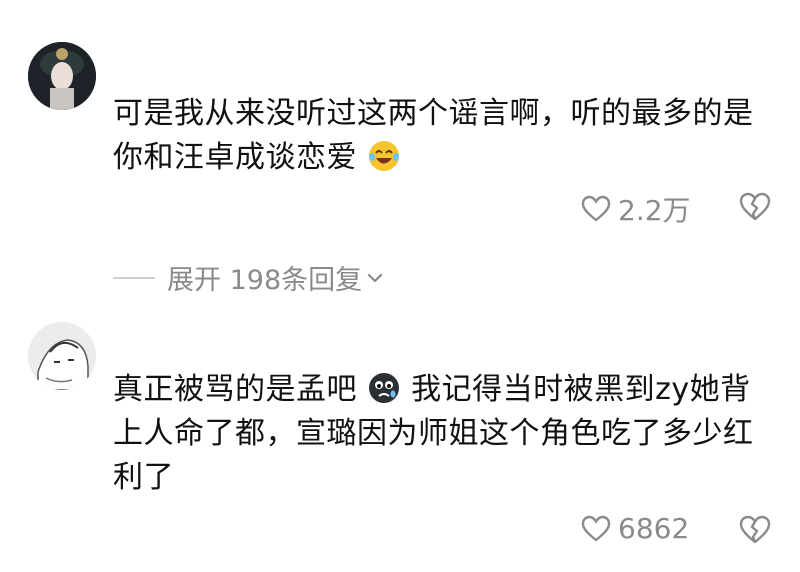 This screenshot has width=800, height=572. I want to click on like-count: 6862, so click(654, 528).